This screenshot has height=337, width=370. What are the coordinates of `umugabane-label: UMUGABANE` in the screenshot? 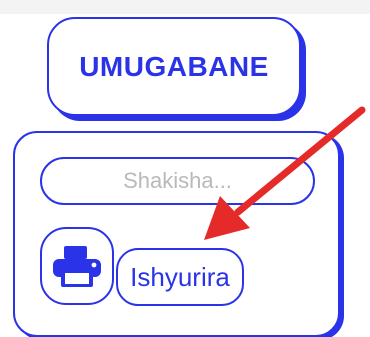 It's located at (174, 66).